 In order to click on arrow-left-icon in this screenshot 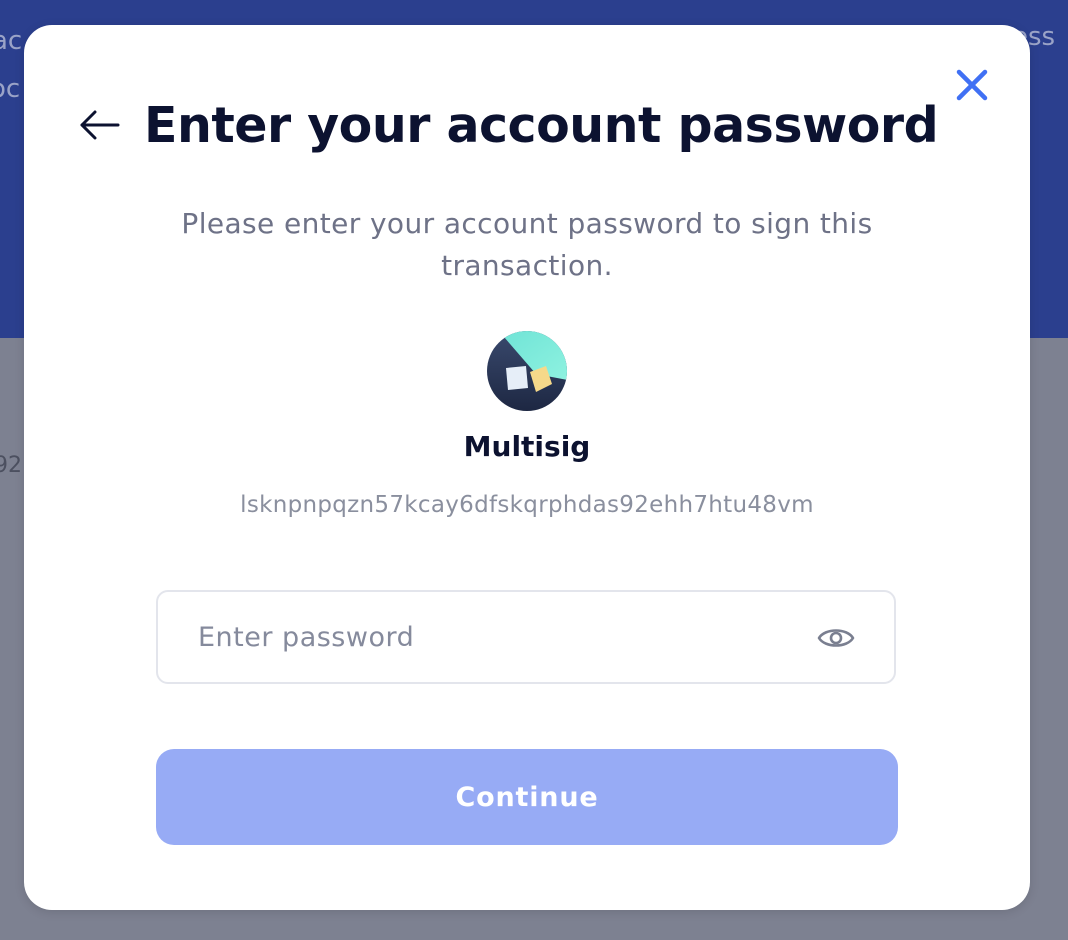, I will do `click(100, 125)`.